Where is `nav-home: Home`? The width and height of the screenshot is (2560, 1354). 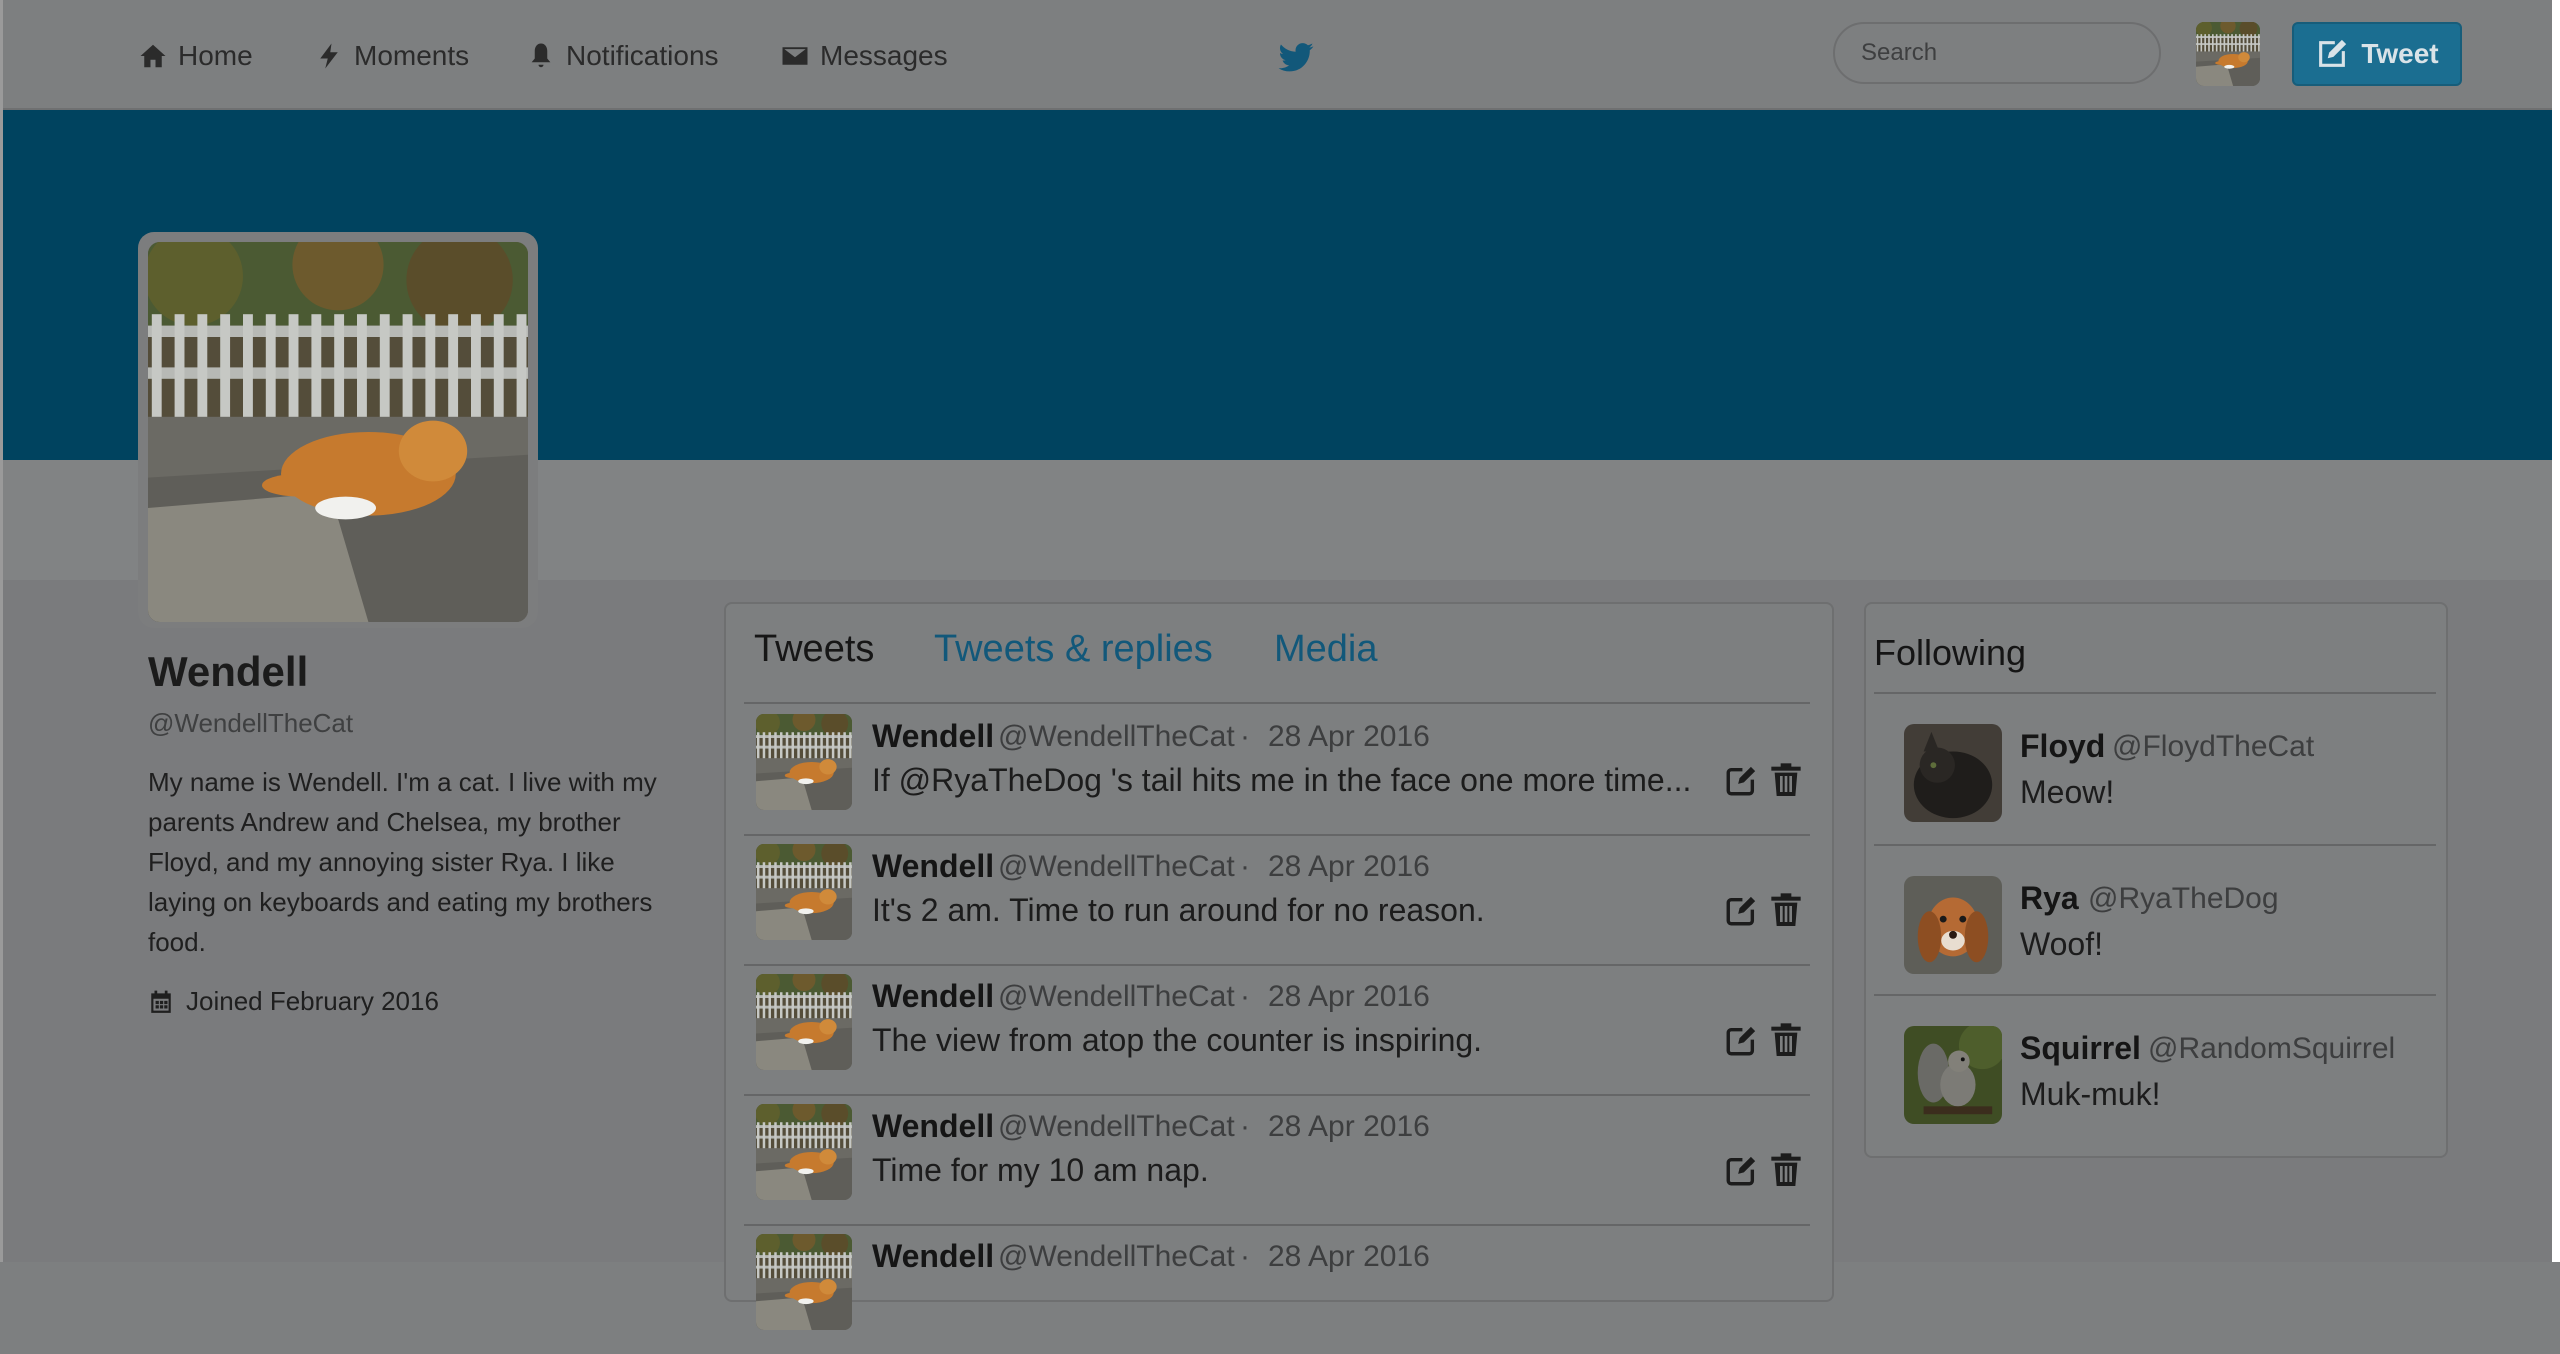
nav-home: Home is located at coordinates (195, 56).